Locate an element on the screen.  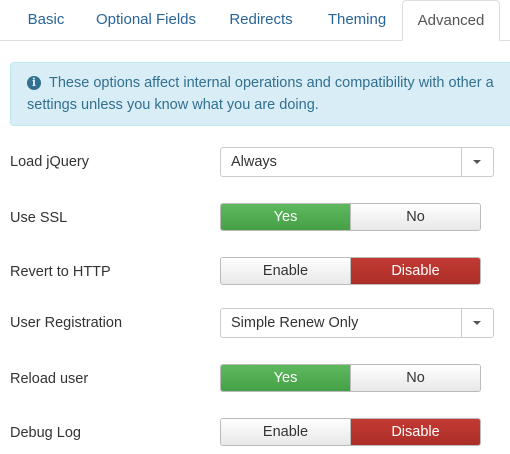
revert-http-enable-button: Enable is located at coordinates (286, 271).